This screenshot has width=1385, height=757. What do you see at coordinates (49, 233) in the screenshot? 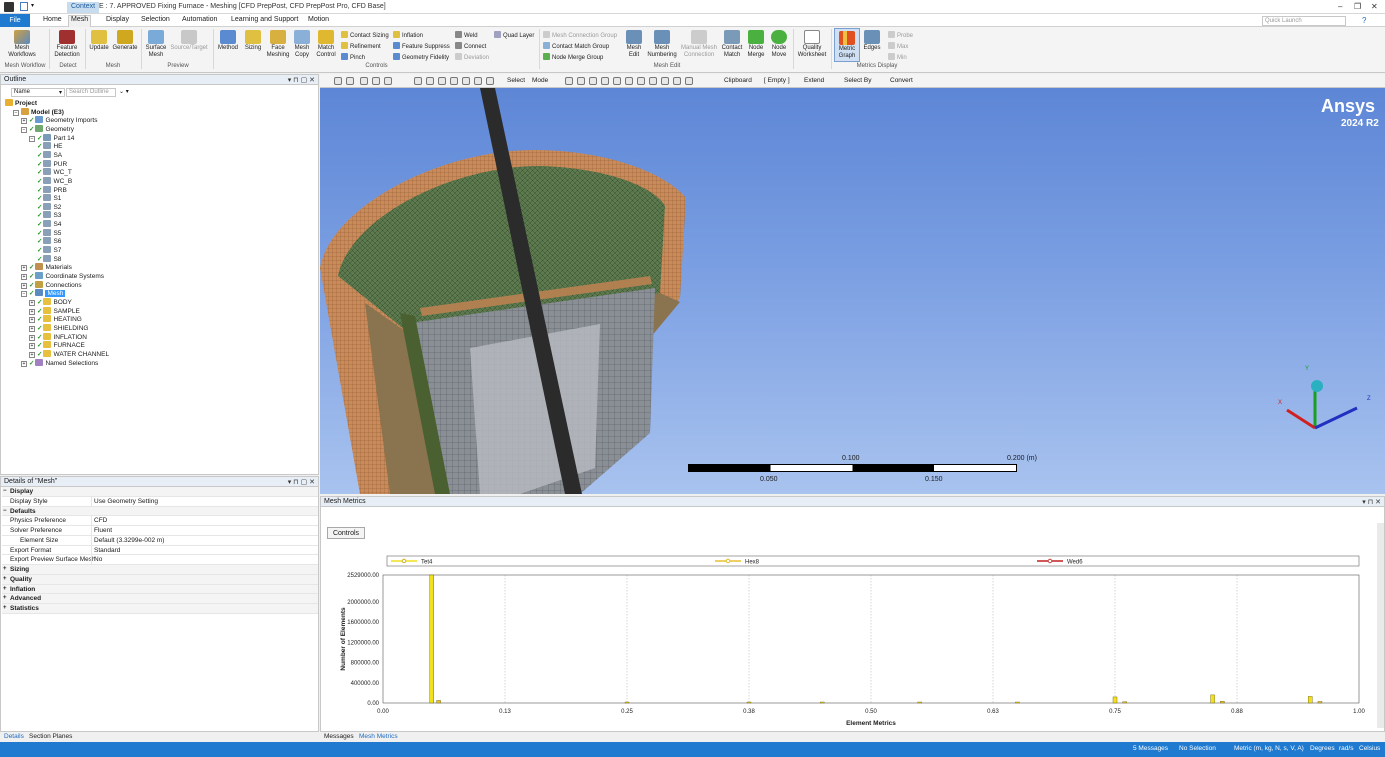
I see `tree-node: ✓ S5` at bounding box center [49, 233].